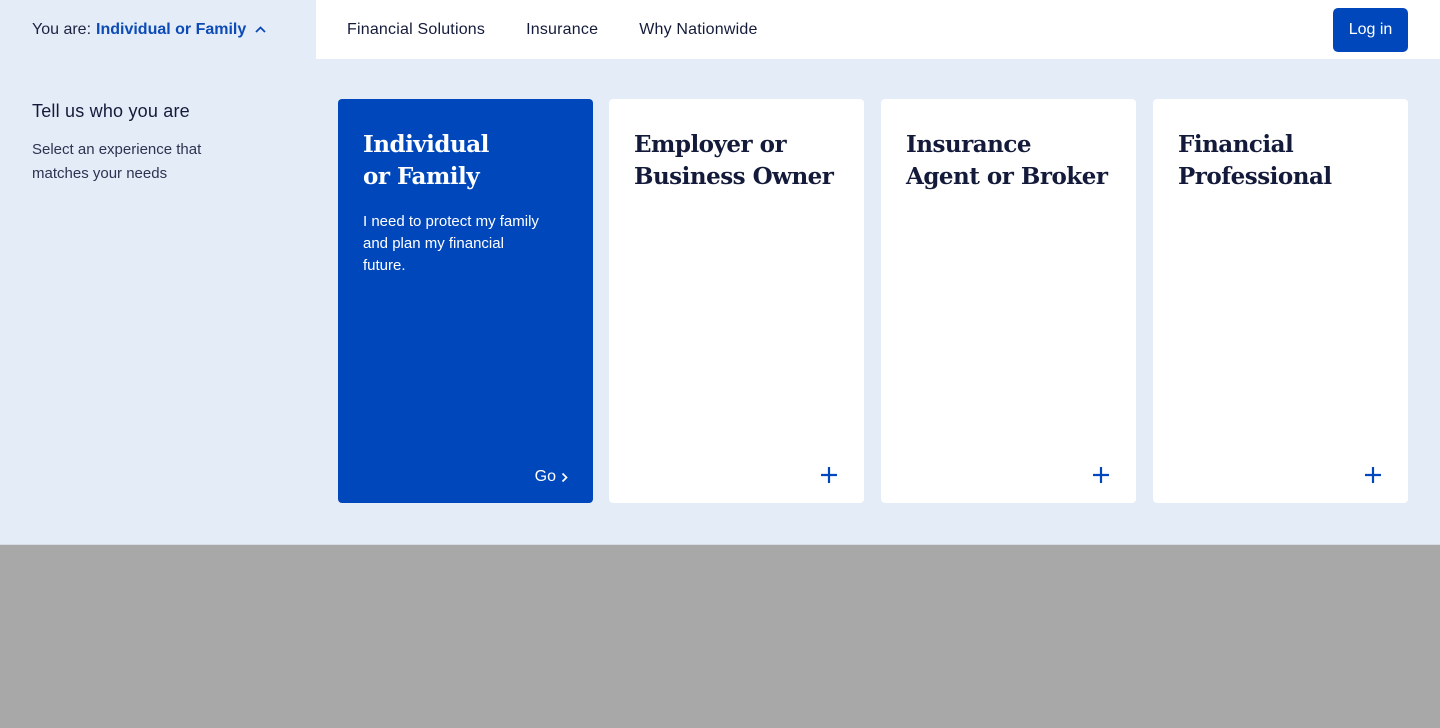 This screenshot has height=728, width=1440. Describe the element at coordinates (710, 144) in the screenshot. I see `card-title-line1: Employer or` at that location.